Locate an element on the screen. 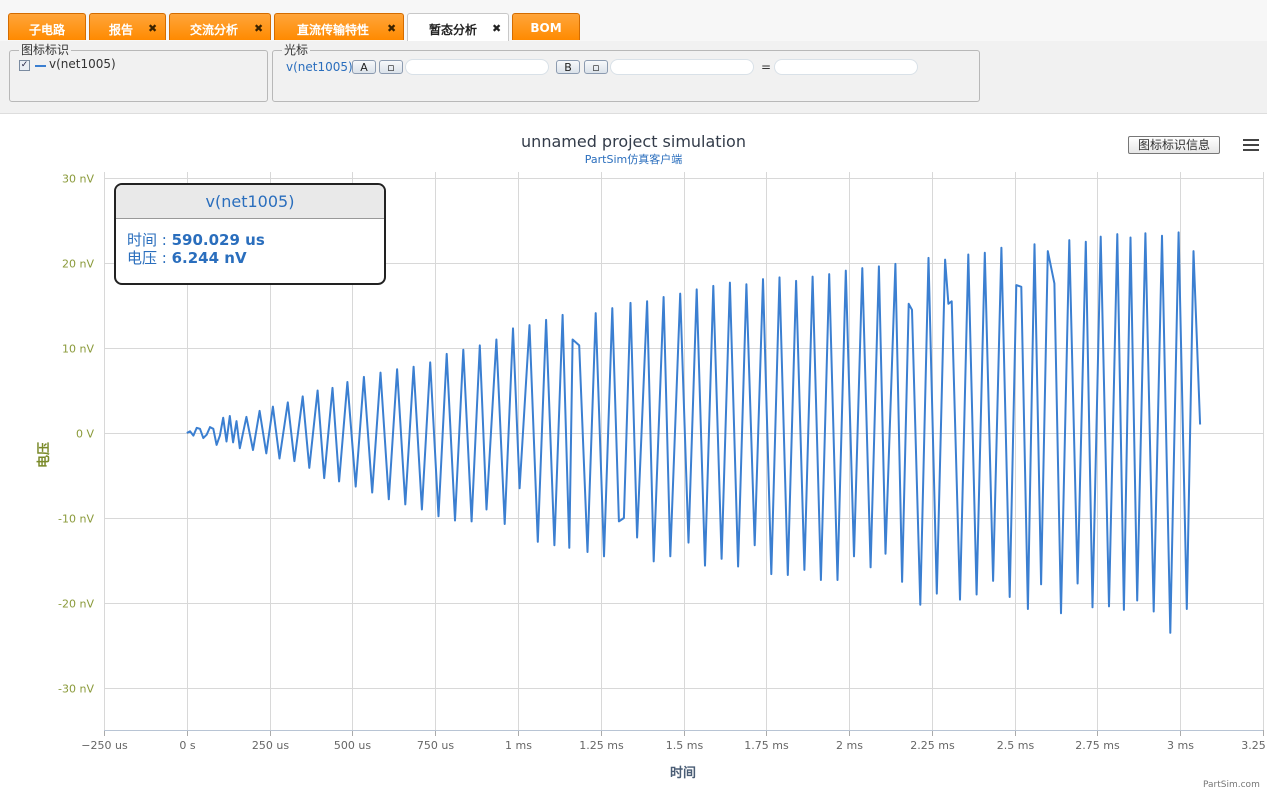 This screenshot has width=1267, height=790. x-tick-label: 3 ms is located at coordinates (1180, 745).